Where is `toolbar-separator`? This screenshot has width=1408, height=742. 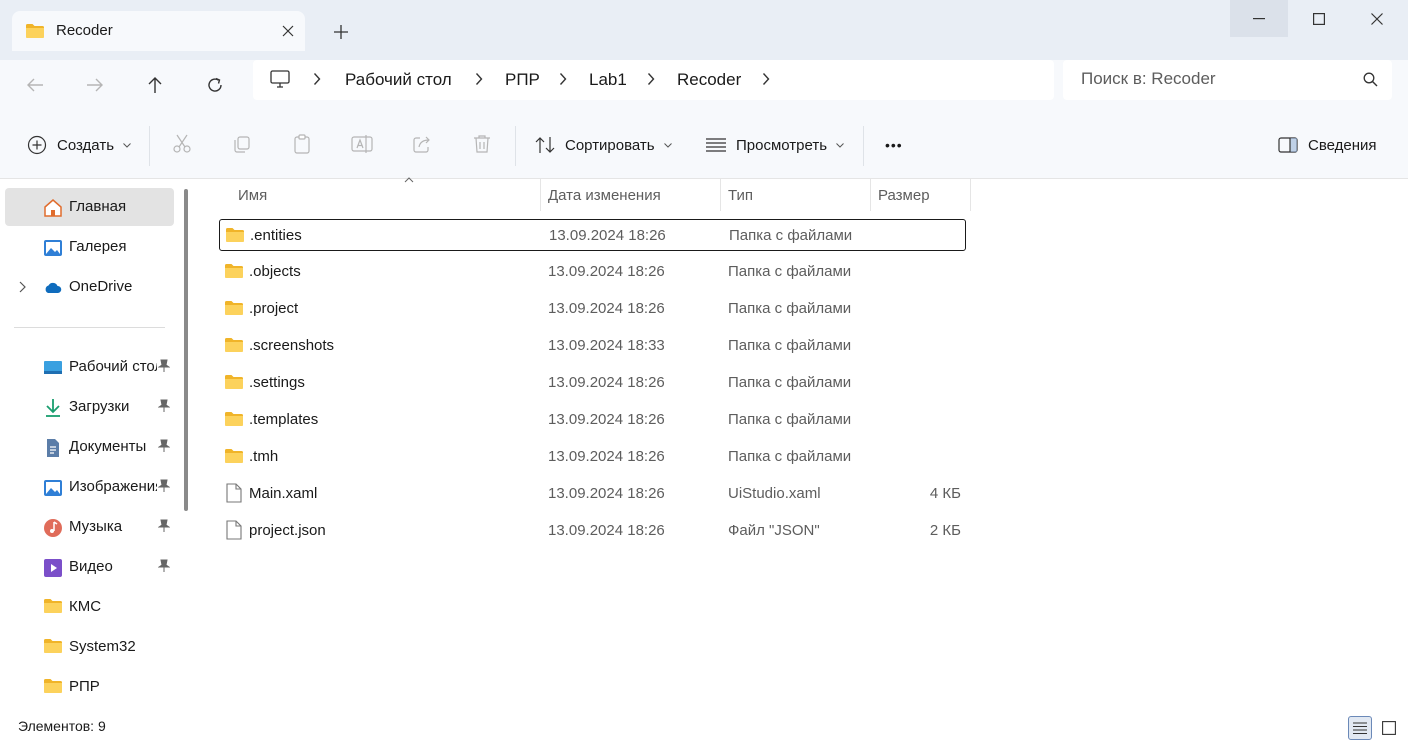 toolbar-separator is located at coordinates (149, 146).